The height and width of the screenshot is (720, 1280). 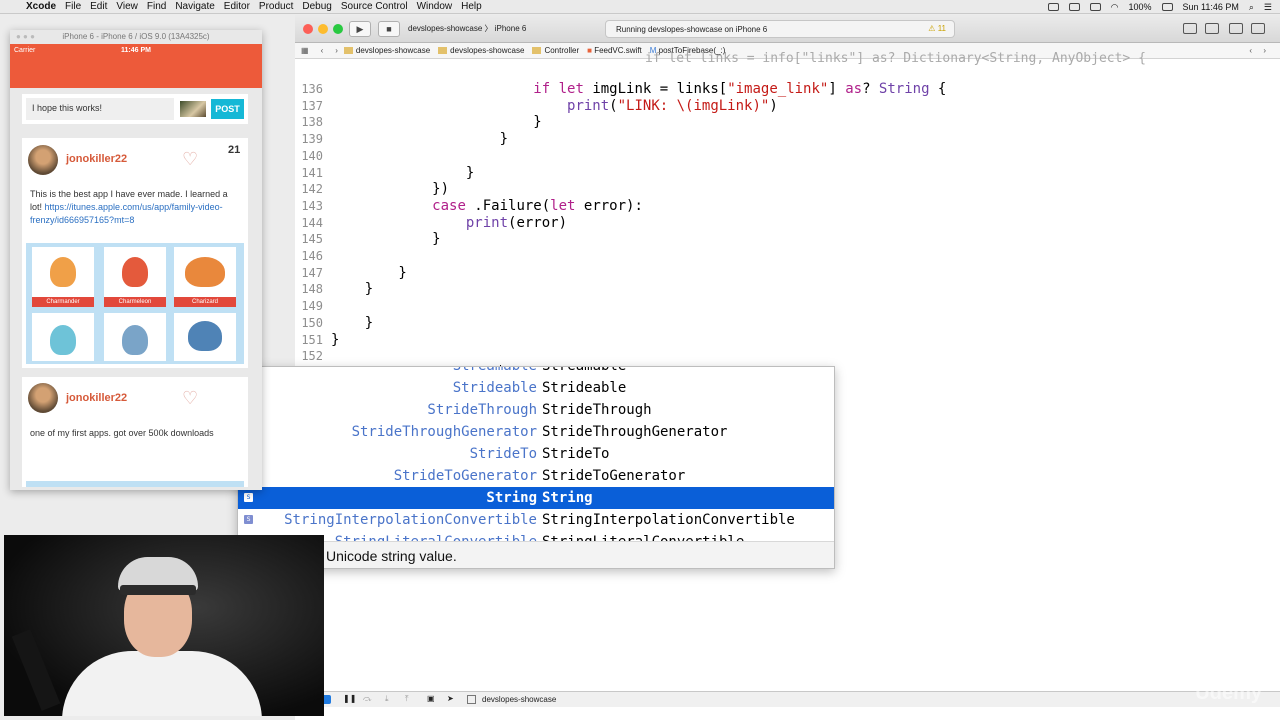 I want to click on completion-row: SStrideThroughStrideThrough, so click(x=536, y=410).